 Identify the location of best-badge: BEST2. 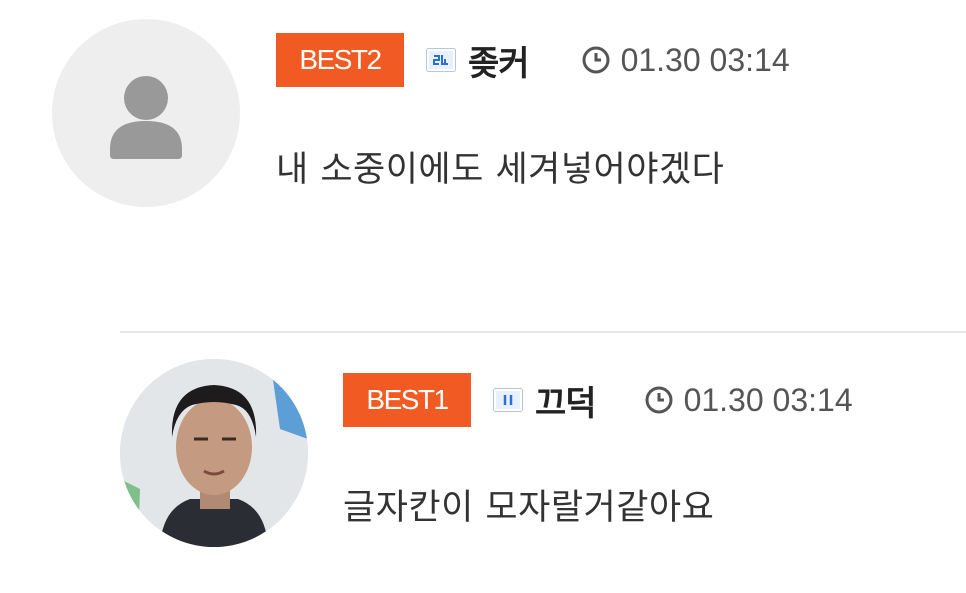
(340, 60).